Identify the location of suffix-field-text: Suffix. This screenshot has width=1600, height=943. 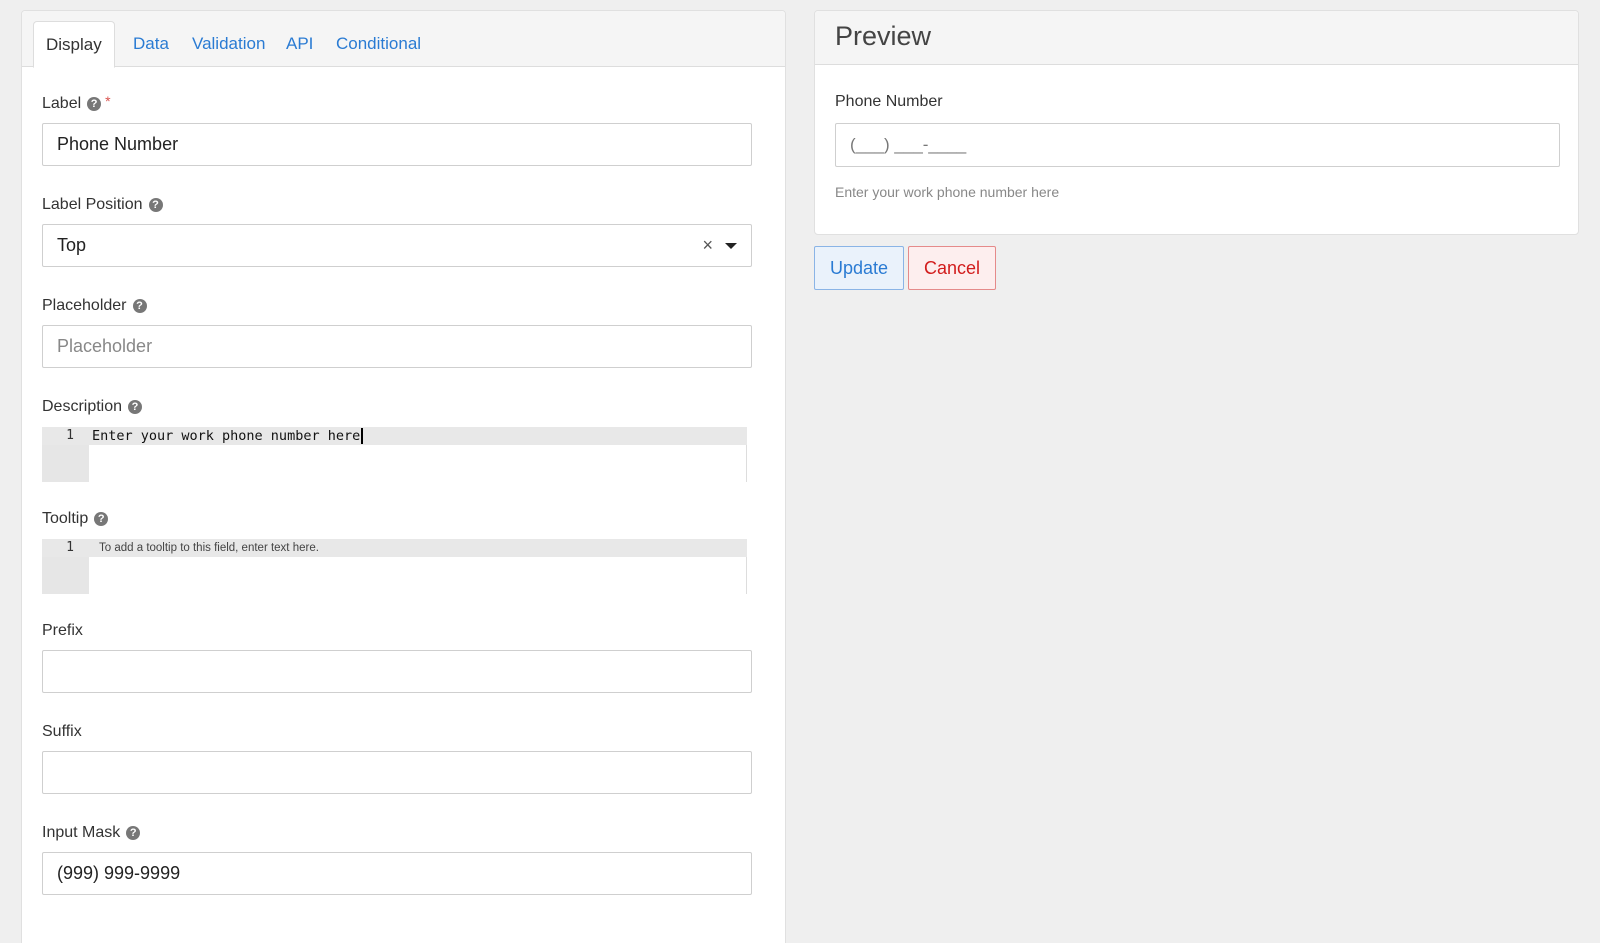
(62, 731).